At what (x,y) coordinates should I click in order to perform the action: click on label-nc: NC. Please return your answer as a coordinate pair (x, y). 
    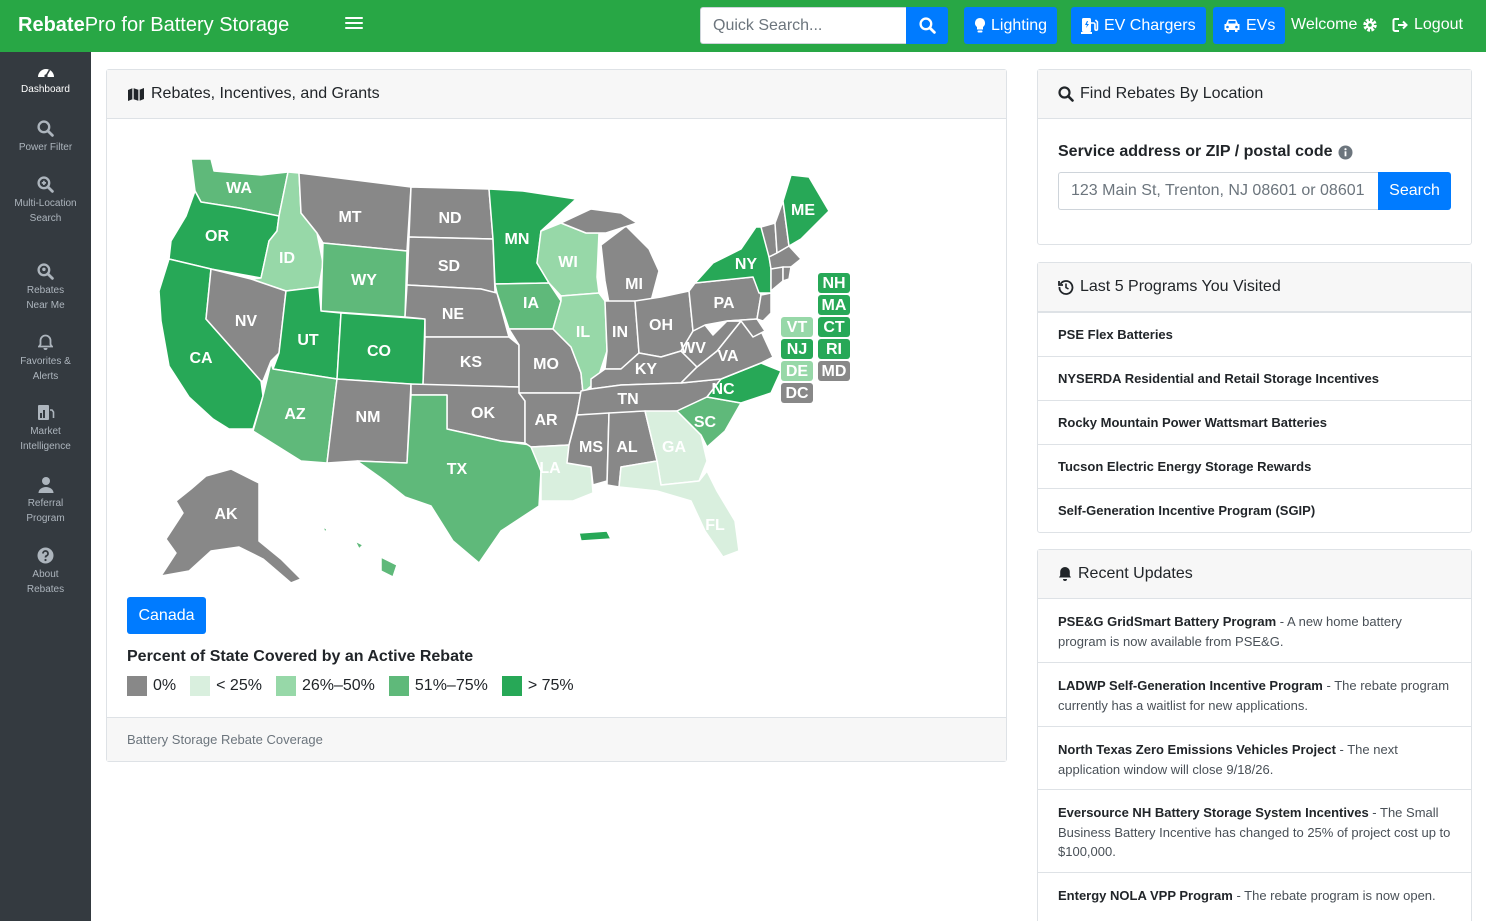
    Looking at the image, I should click on (723, 389).